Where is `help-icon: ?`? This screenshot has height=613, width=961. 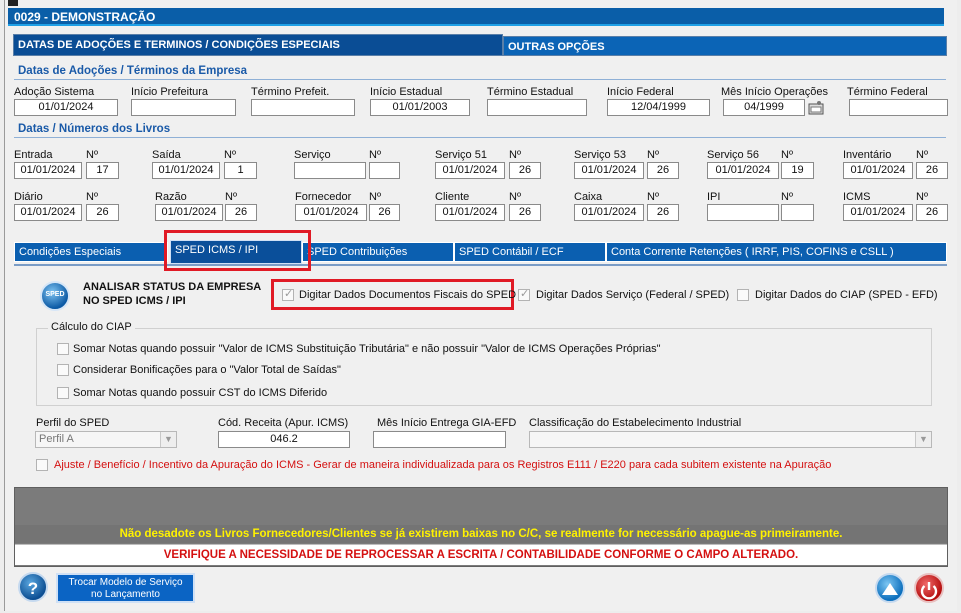 help-icon: ? is located at coordinates (33, 588).